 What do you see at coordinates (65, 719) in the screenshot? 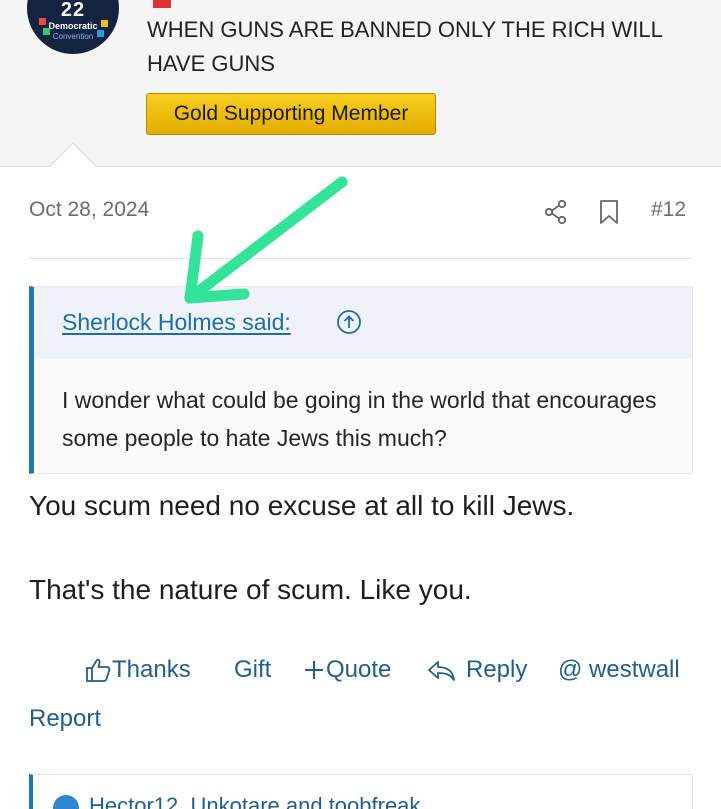
I see `report-button: Report` at bounding box center [65, 719].